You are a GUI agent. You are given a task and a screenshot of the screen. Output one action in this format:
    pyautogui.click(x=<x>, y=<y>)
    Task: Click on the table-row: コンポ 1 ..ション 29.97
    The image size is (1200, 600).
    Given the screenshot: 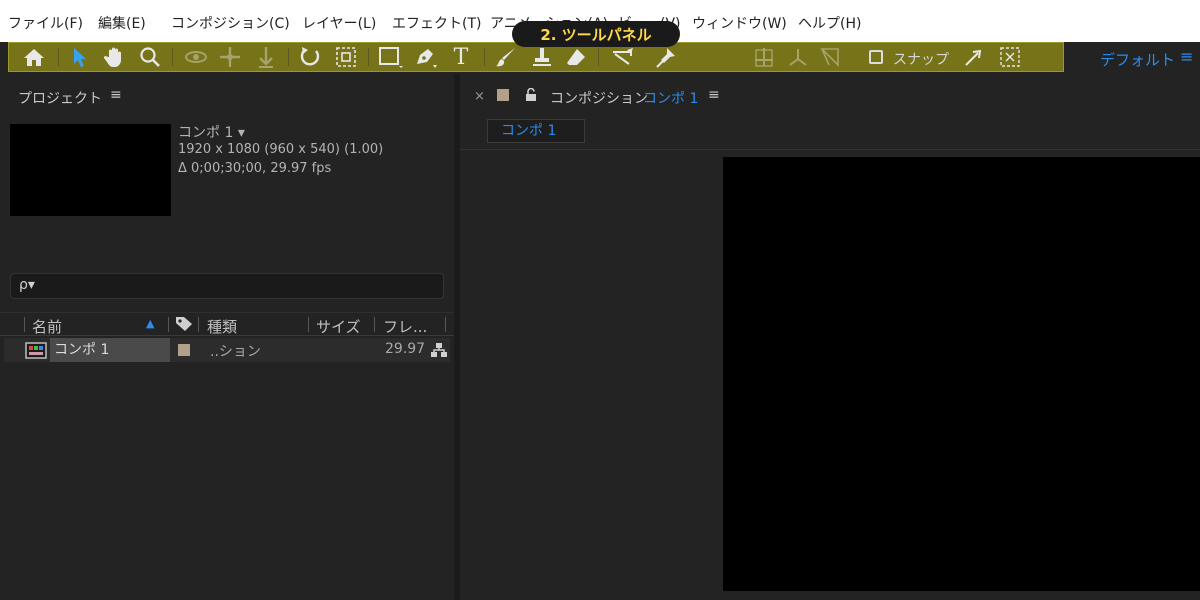 What is the action you would take?
    pyautogui.click(x=227, y=350)
    